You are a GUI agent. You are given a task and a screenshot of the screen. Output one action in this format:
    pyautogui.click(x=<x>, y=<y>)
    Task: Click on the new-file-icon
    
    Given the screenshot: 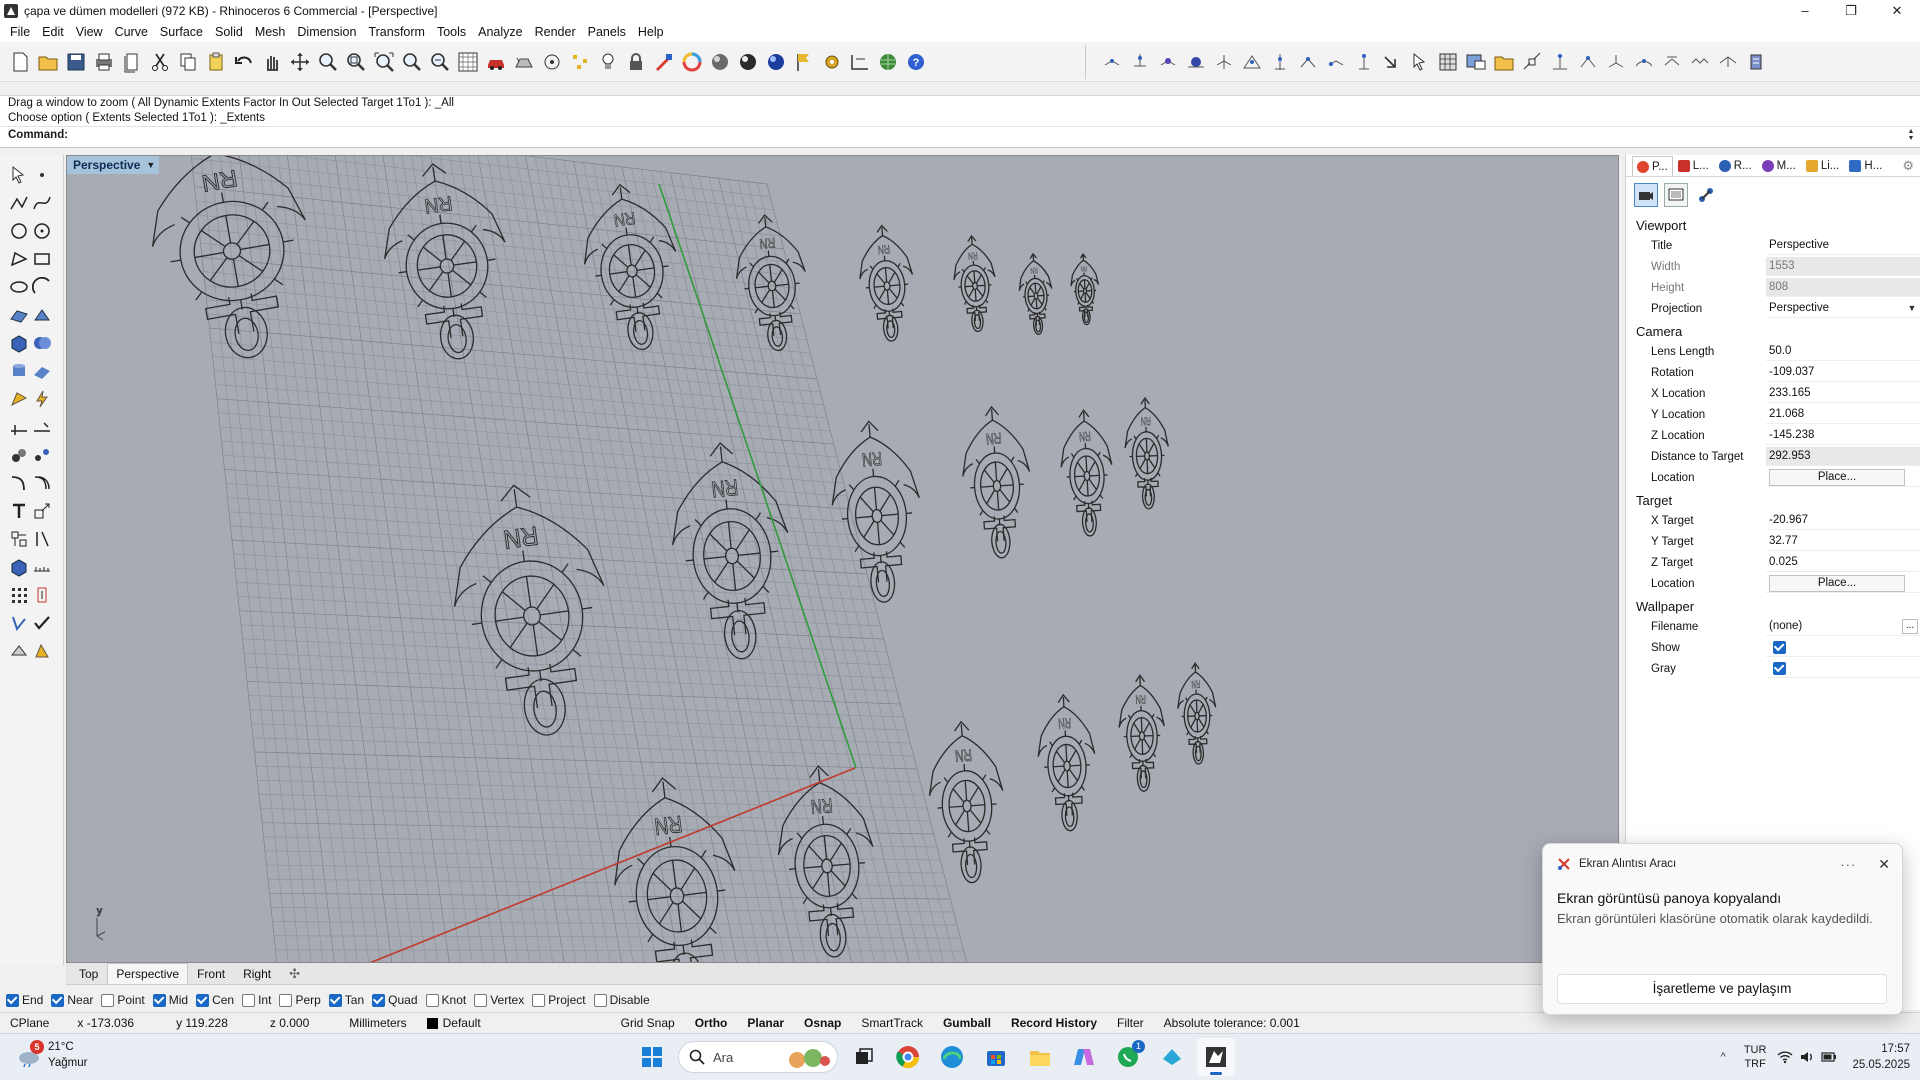 What is the action you would take?
    pyautogui.click(x=20, y=62)
    